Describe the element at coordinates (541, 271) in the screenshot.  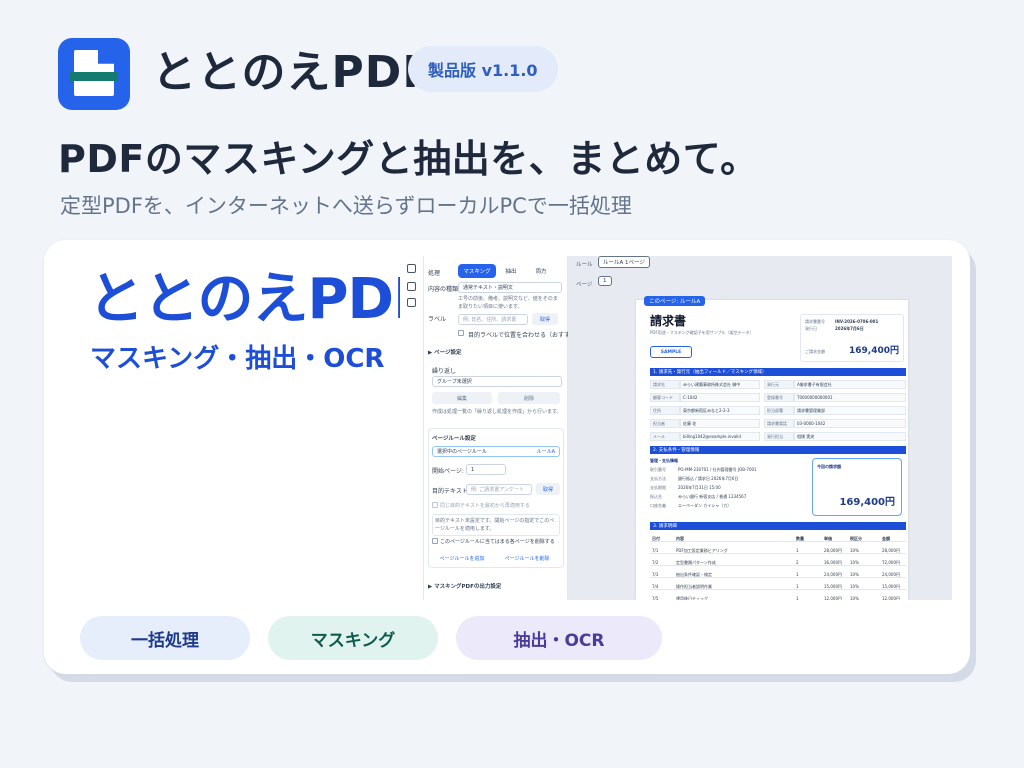
I see `mode-both-tab: 両方` at that location.